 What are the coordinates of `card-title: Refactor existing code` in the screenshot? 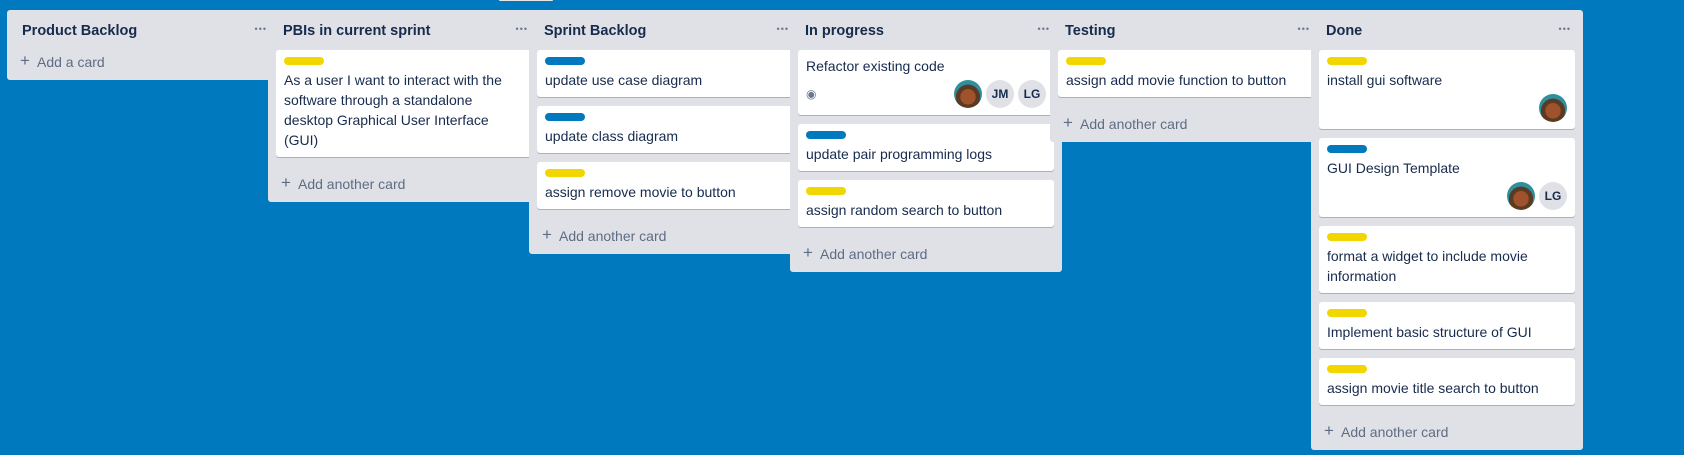 It's located at (875, 66).